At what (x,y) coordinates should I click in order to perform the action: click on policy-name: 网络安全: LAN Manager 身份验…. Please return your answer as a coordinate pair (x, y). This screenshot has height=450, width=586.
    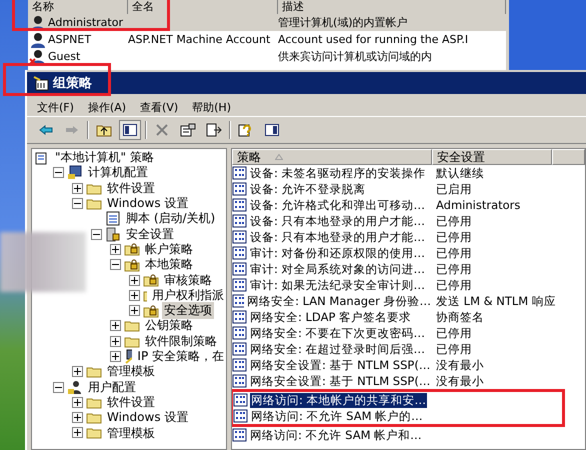
    Looking at the image, I should click on (339, 301).